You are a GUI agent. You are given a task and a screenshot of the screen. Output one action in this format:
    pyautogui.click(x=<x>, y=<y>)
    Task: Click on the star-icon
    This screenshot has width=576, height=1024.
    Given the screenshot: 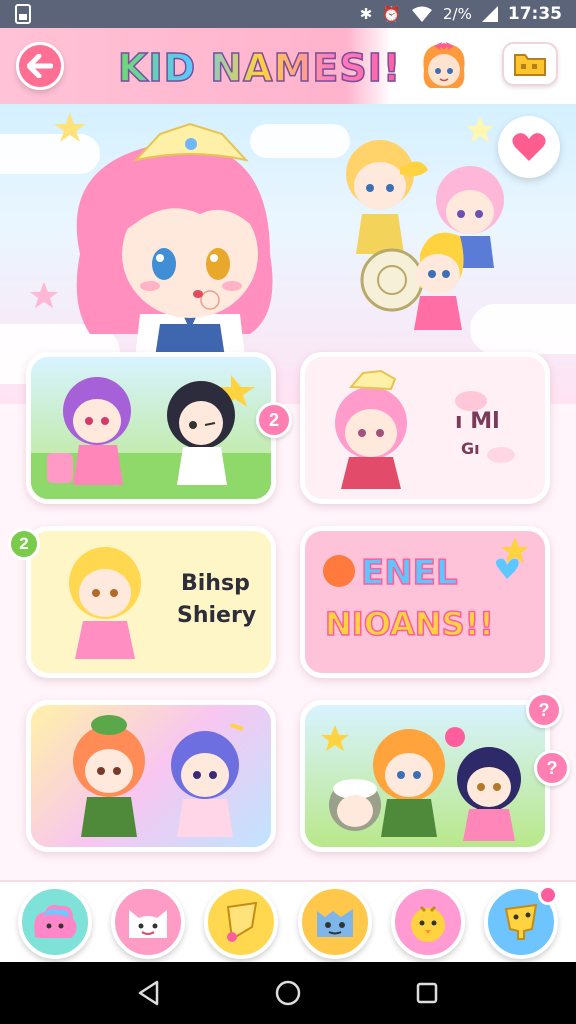 What is the action you would take?
    pyautogui.click(x=242, y=921)
    